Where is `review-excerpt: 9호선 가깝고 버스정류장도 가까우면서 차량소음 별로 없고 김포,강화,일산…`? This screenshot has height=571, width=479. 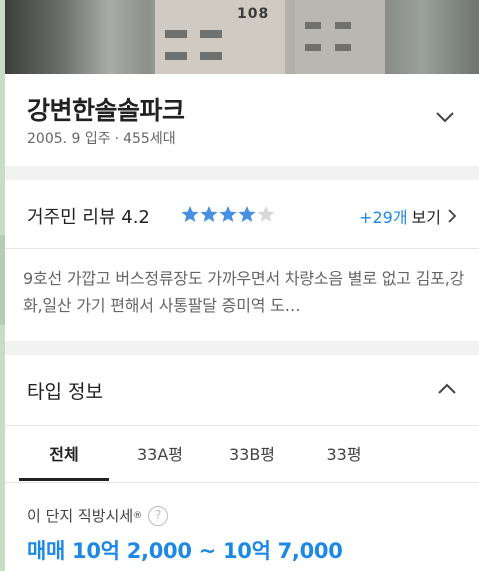 review-excerpt: 9호선 가깝고 버스정류장도 가까우면서 차량소음 별로 없고 김포,강화,일산… is located at coordinates (246, 292).